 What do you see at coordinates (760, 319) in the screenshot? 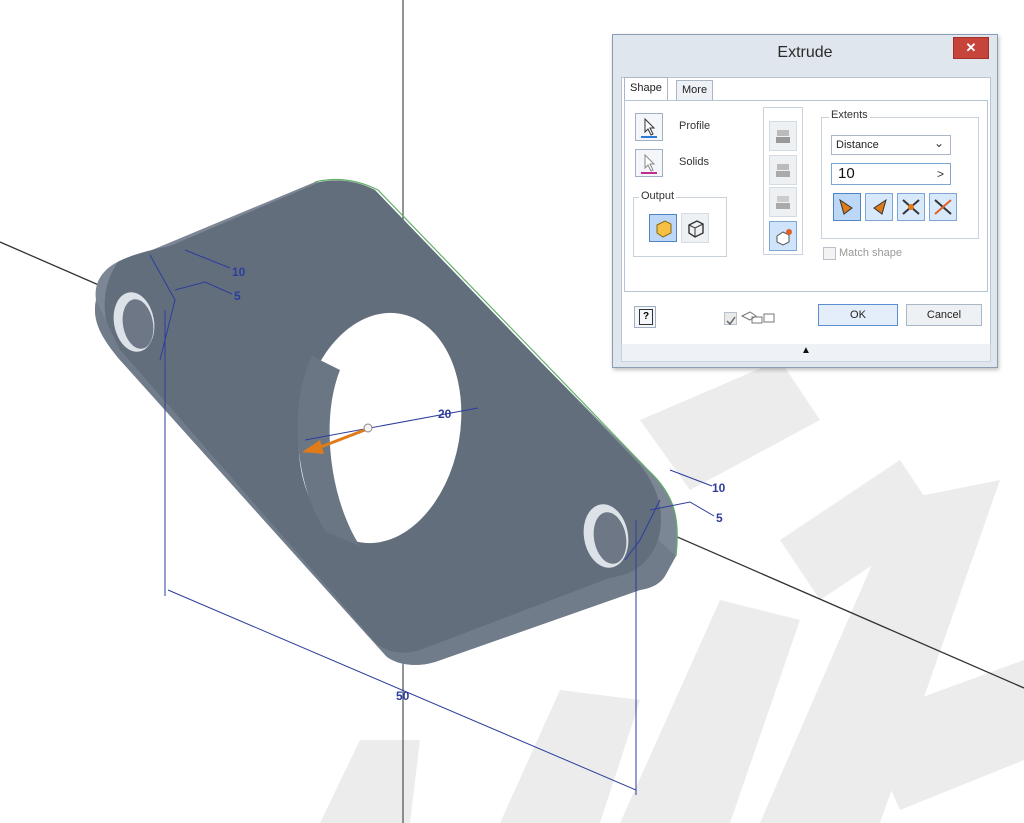
I see `preview-icon` at bounding box center [760, 319].